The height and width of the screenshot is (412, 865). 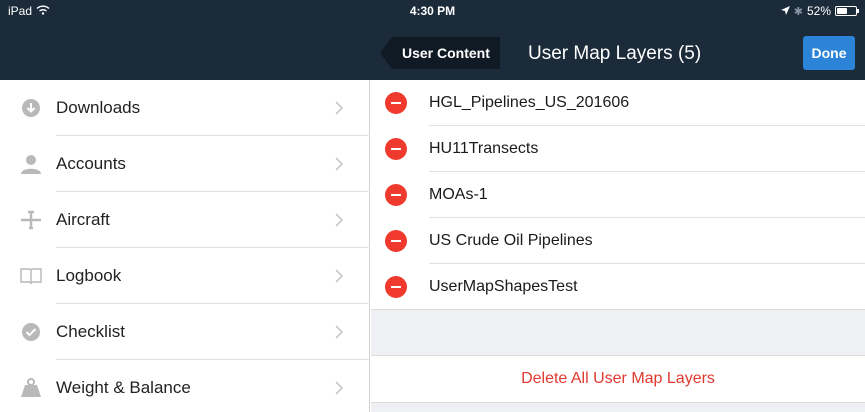 What do you see at coordinates (123, 387) in the screenshot?
I see `sidebar-item-label: Weight & Balance` at bounding box center [123, 387].